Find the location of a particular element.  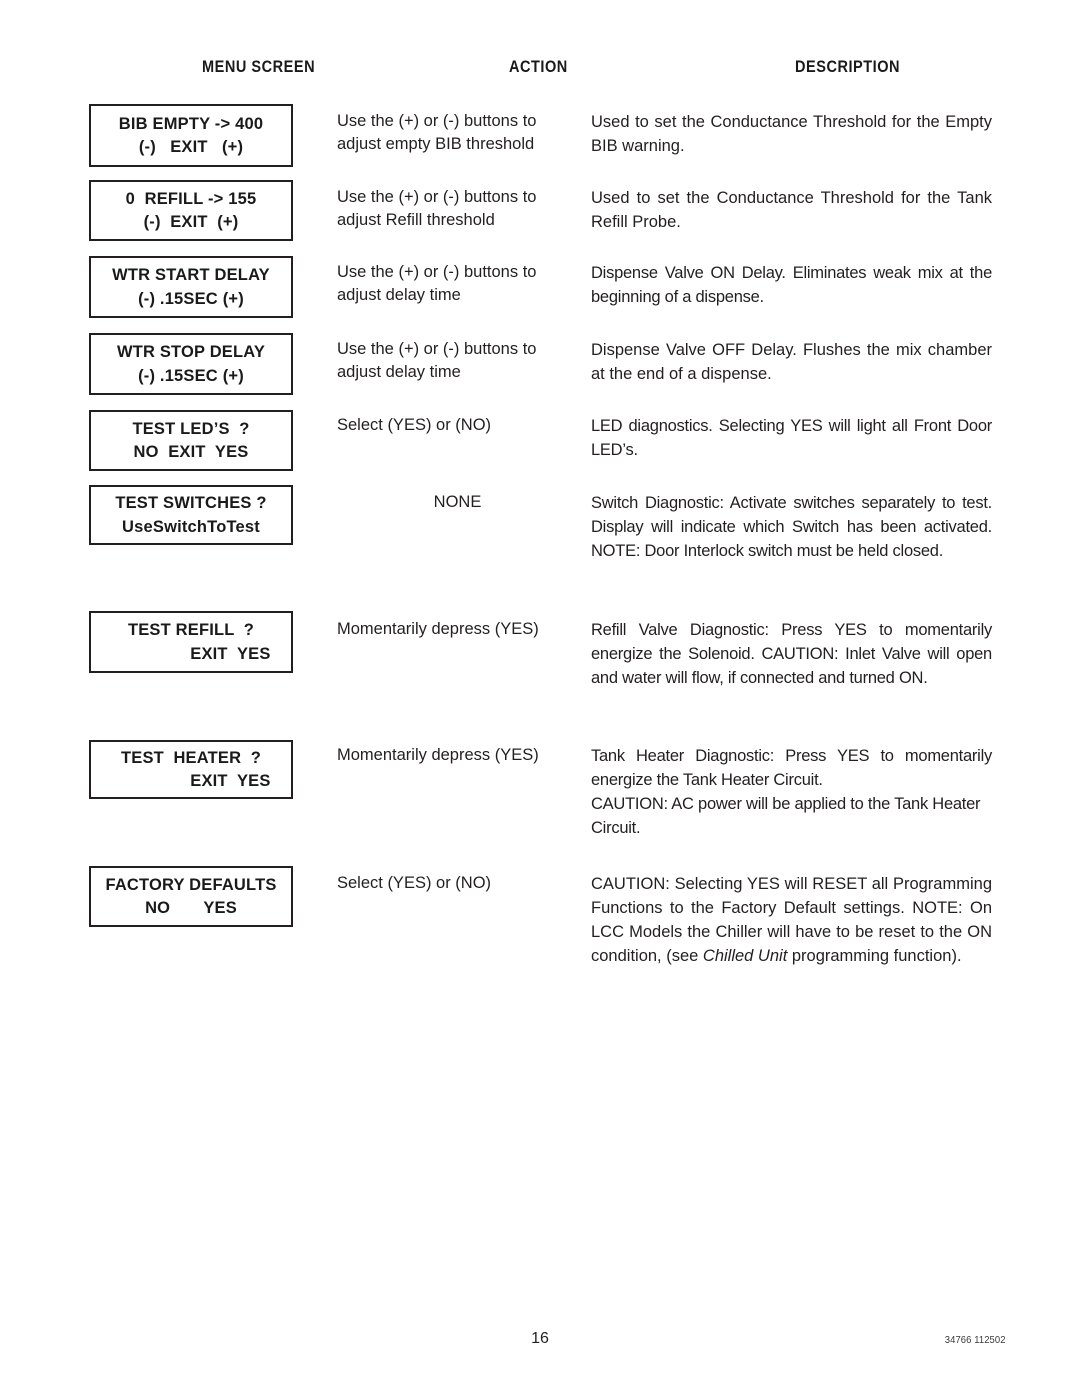

description-part-italic: Chilled Unit is located at coordinates (745, 956).